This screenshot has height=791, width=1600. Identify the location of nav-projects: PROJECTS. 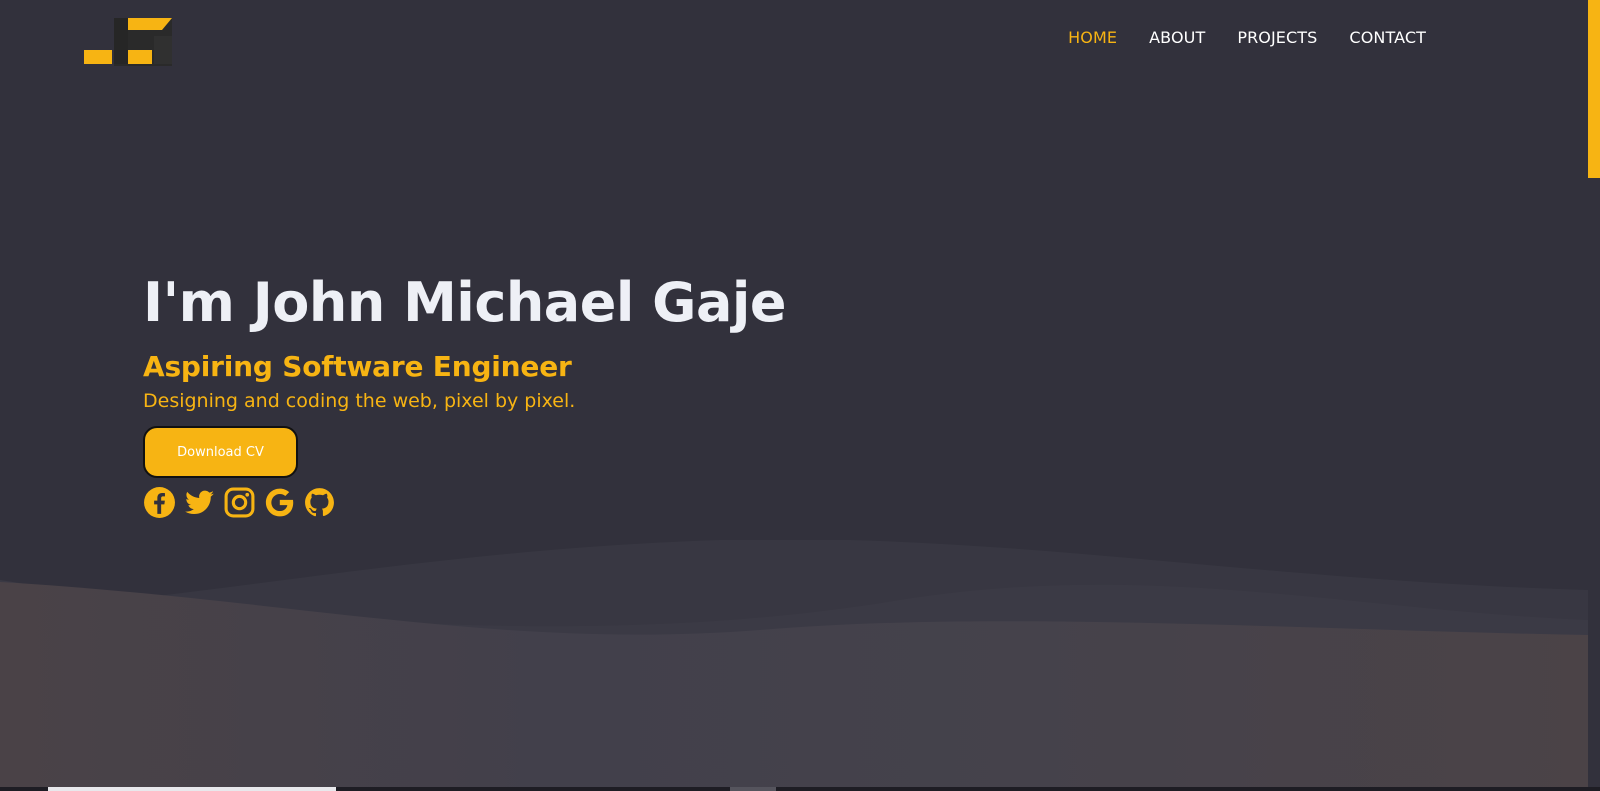
(1277, 37).